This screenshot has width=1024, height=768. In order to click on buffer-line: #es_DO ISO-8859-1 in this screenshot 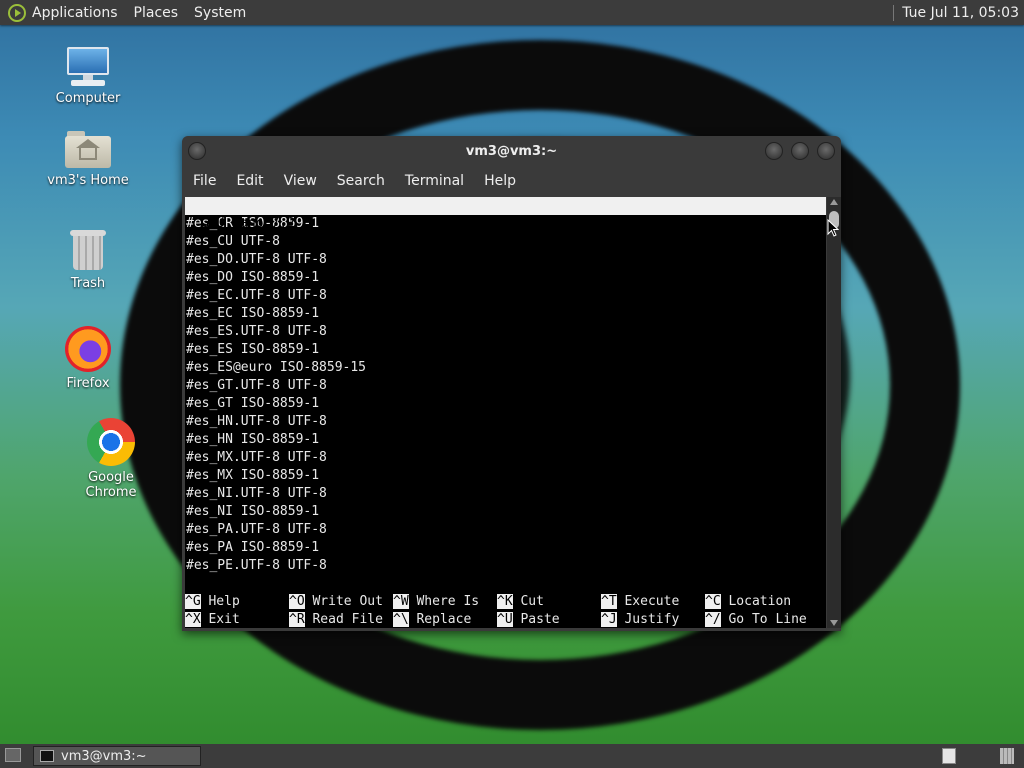, I will do `click(253, 277)`.